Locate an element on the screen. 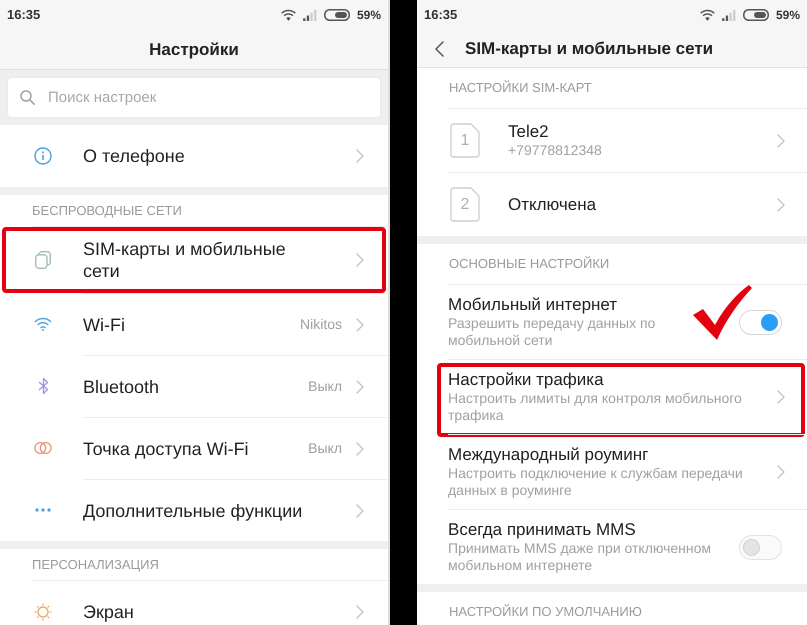  section-header: НАСТРОЙКИ SIM-КАРТ is located at coordinates (520, 88).